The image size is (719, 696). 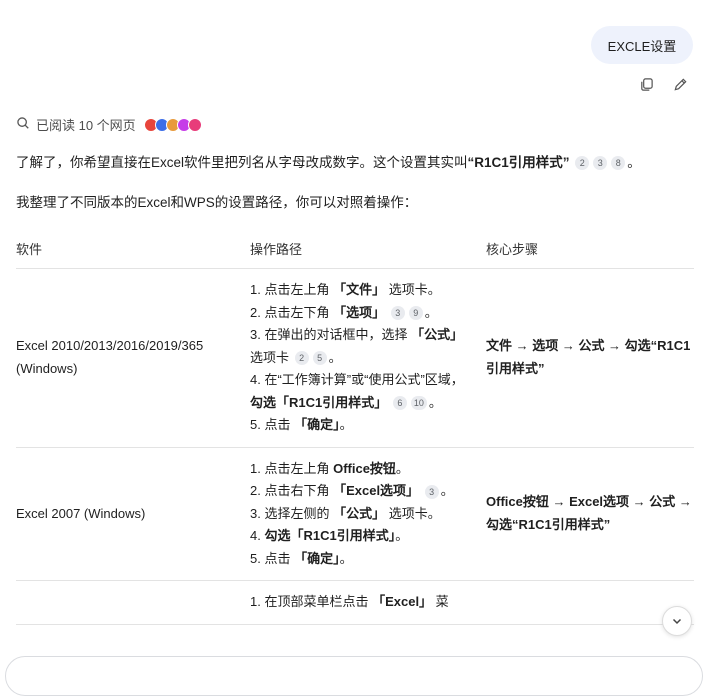 What do you see at coordinates (634, 162) in the screenshot?
I see `intro-suffix: 。` at bounding box center [634, 162].